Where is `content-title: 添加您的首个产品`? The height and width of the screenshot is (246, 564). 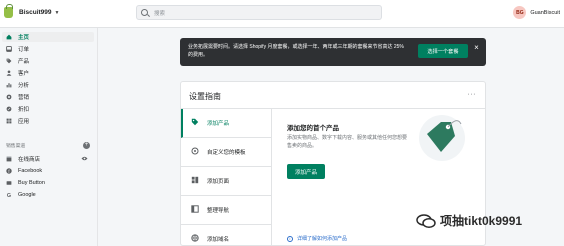 content-title: 添加您的首个产品 is located at coordinates (313, 128).